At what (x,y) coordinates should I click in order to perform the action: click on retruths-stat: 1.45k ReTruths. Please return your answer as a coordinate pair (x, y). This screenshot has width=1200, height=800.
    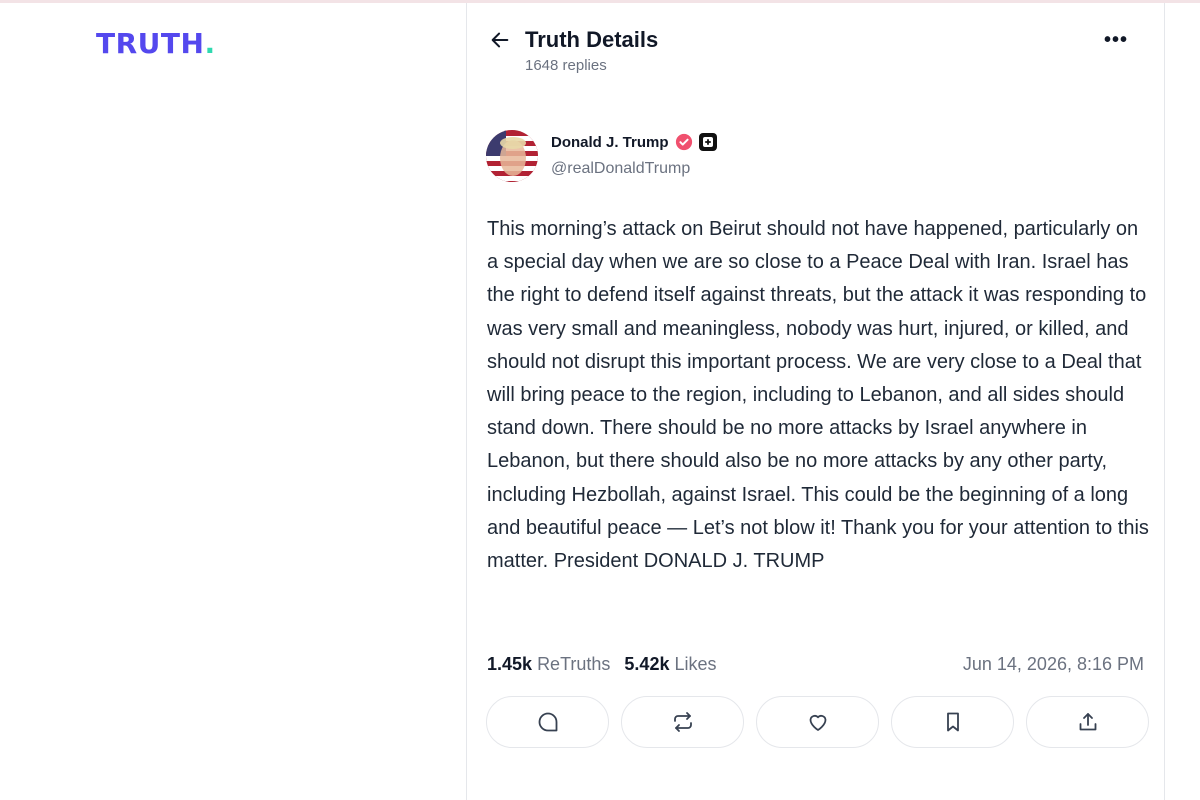
    Looking at the image, I should click on (548, 664).